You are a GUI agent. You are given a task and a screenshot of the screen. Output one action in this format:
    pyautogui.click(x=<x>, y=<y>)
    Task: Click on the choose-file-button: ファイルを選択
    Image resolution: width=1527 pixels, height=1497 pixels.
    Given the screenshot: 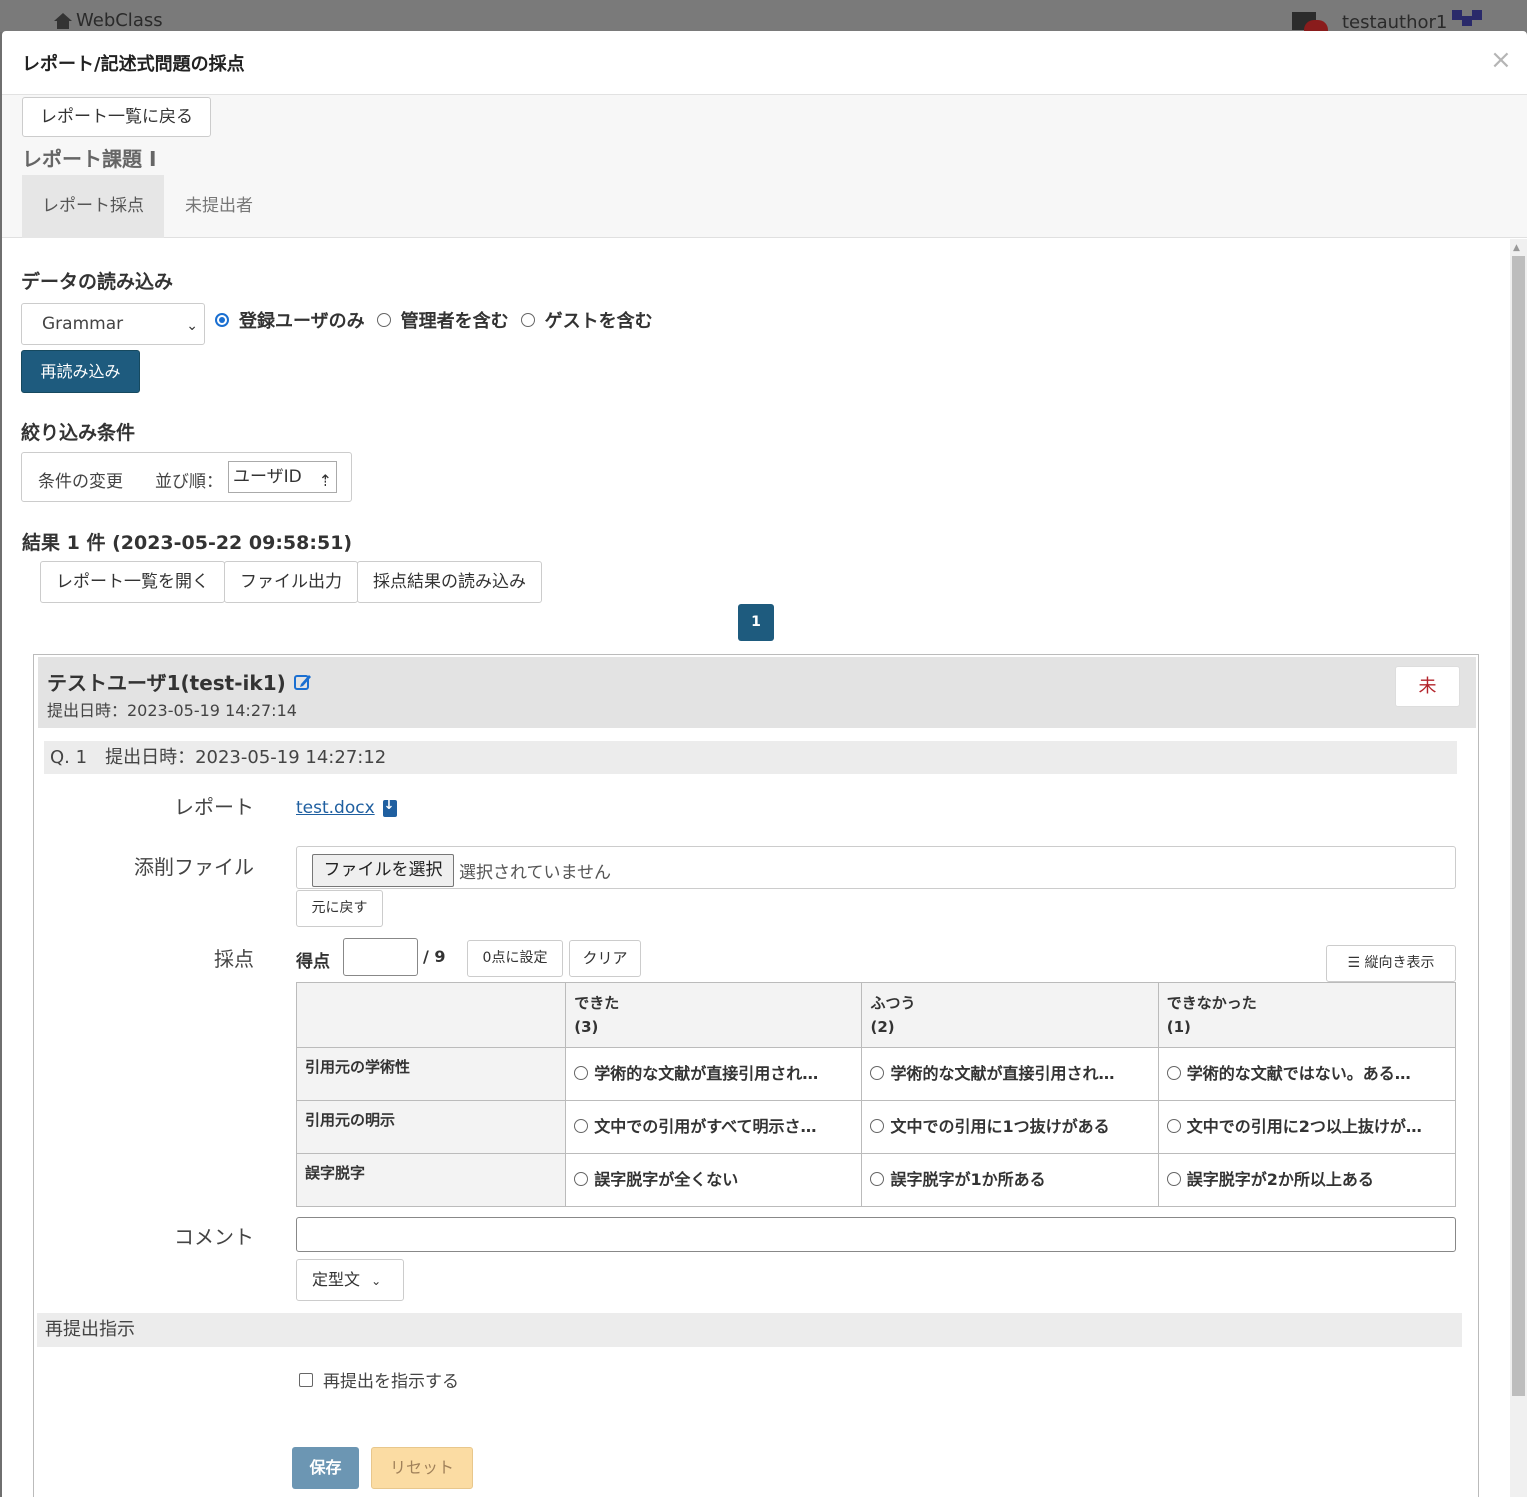 What is the action you would take?
    pyautogui.click(x=383, y=870)
    